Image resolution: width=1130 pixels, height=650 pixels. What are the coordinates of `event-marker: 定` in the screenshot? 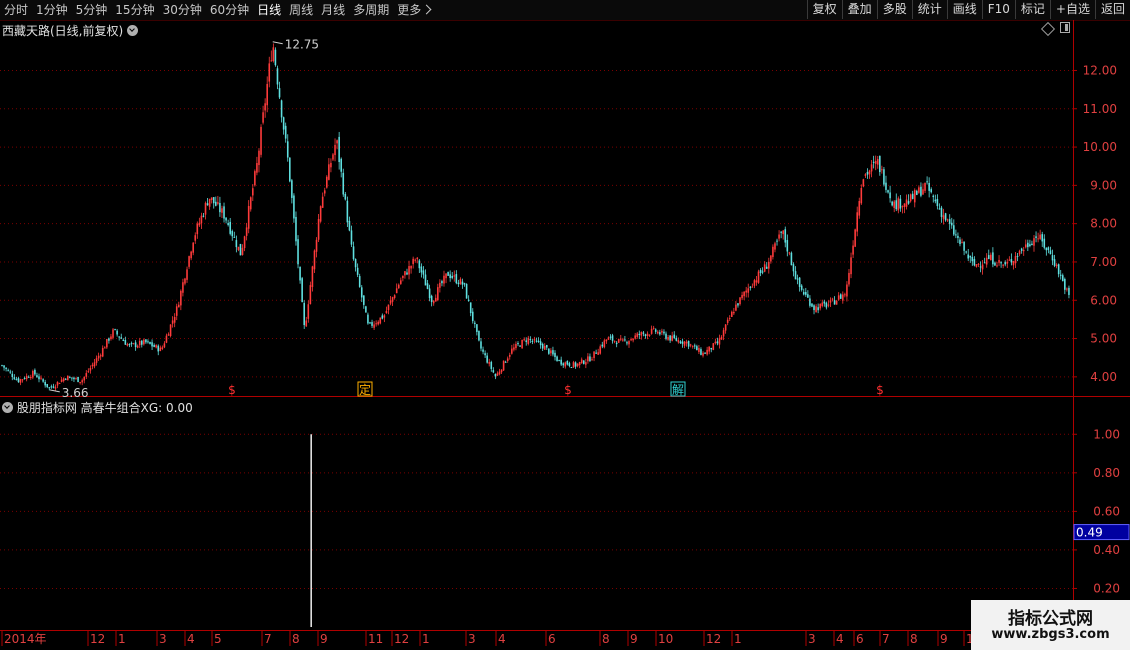 It's located at (365, 389).